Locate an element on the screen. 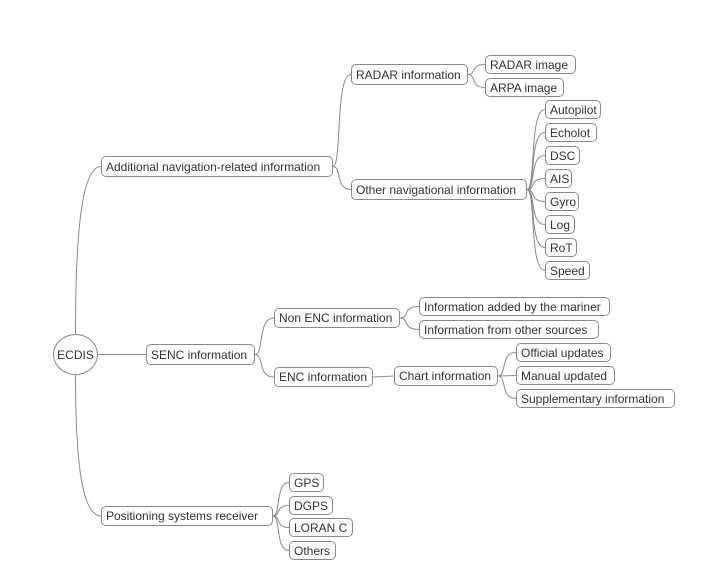 The image size is (717, 580). node-echolot: Echolot is located at coordinates (571, 132).